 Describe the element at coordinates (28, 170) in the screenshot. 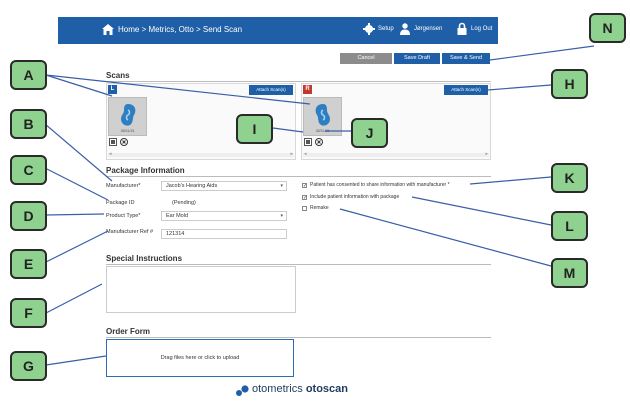

I see `callout-label: C` at that location.